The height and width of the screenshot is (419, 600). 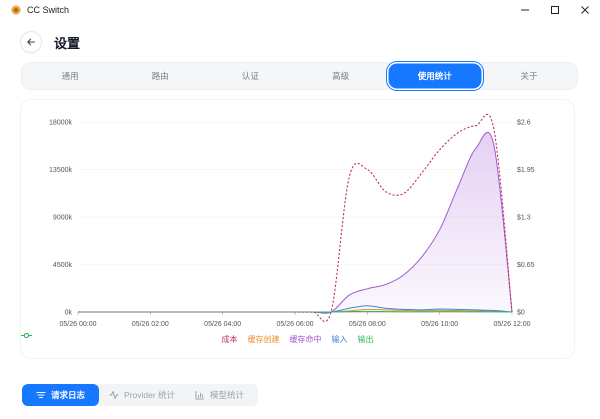 I want to click on legend-marker-icon, so click(x=26, y=335).